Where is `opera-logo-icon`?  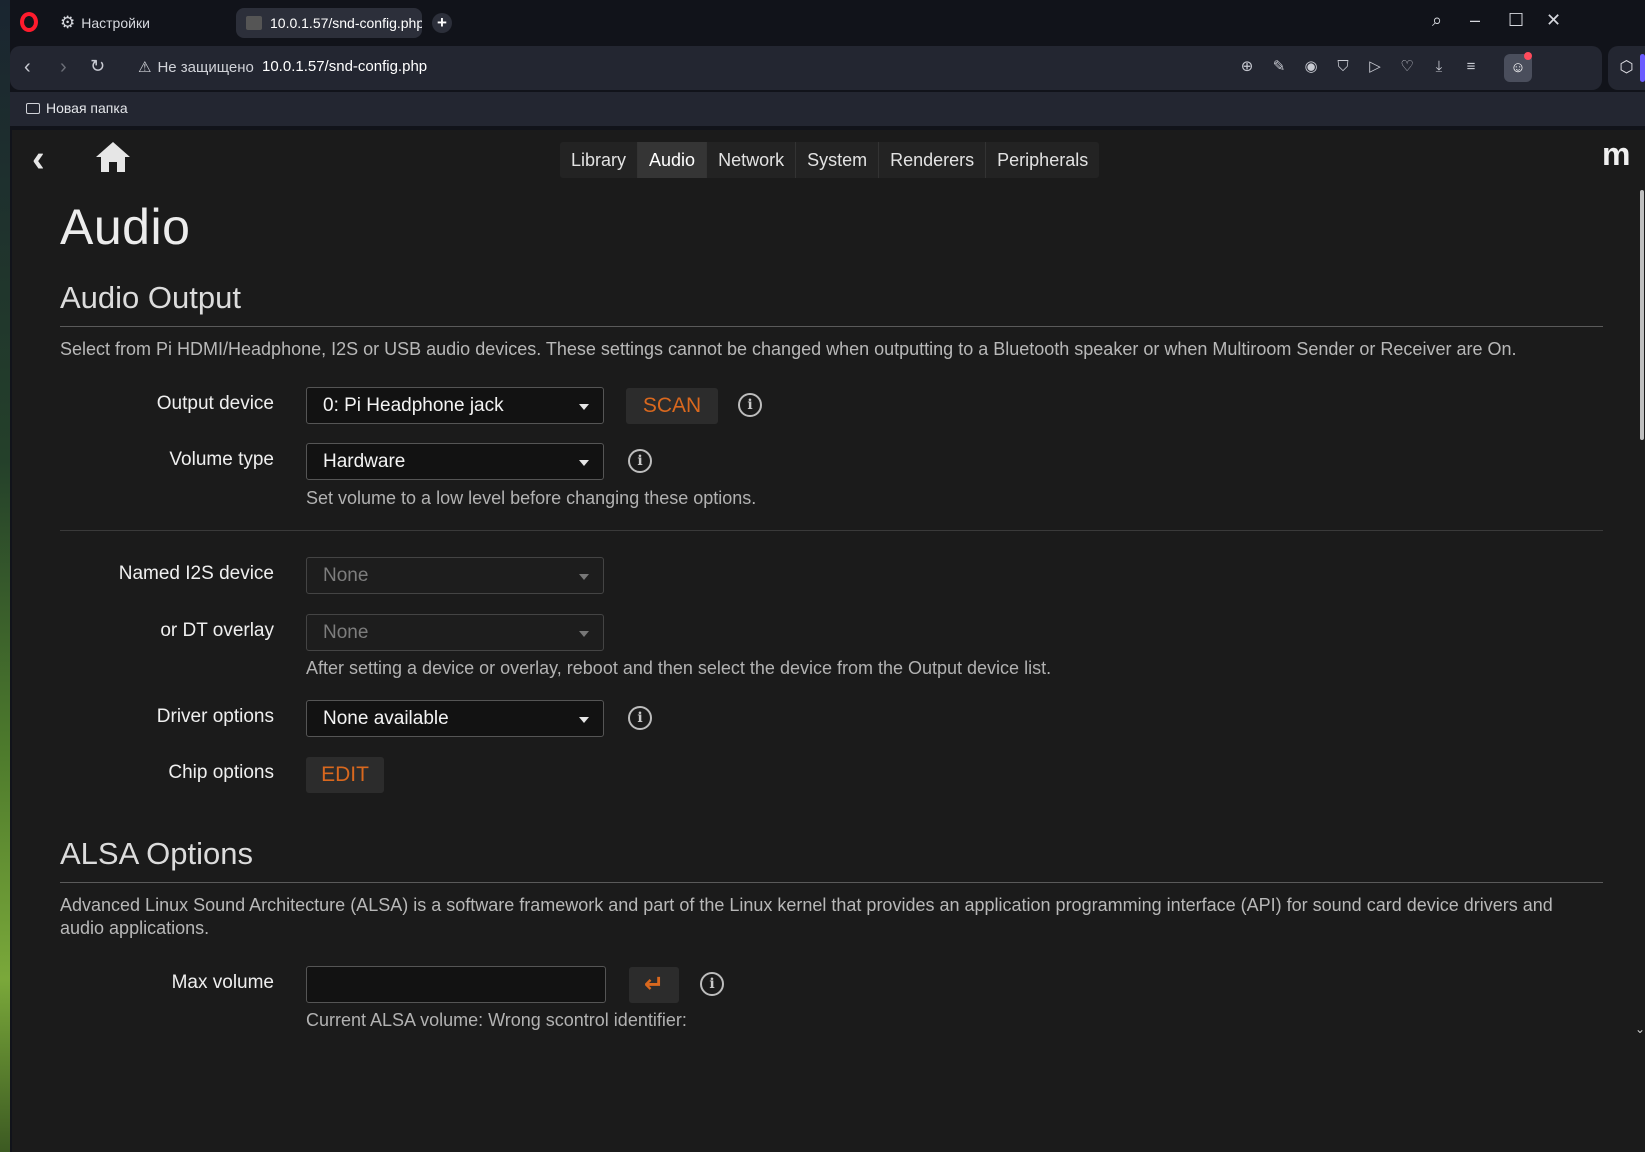 opera-logo-icon is located at coordinates (29, 22).